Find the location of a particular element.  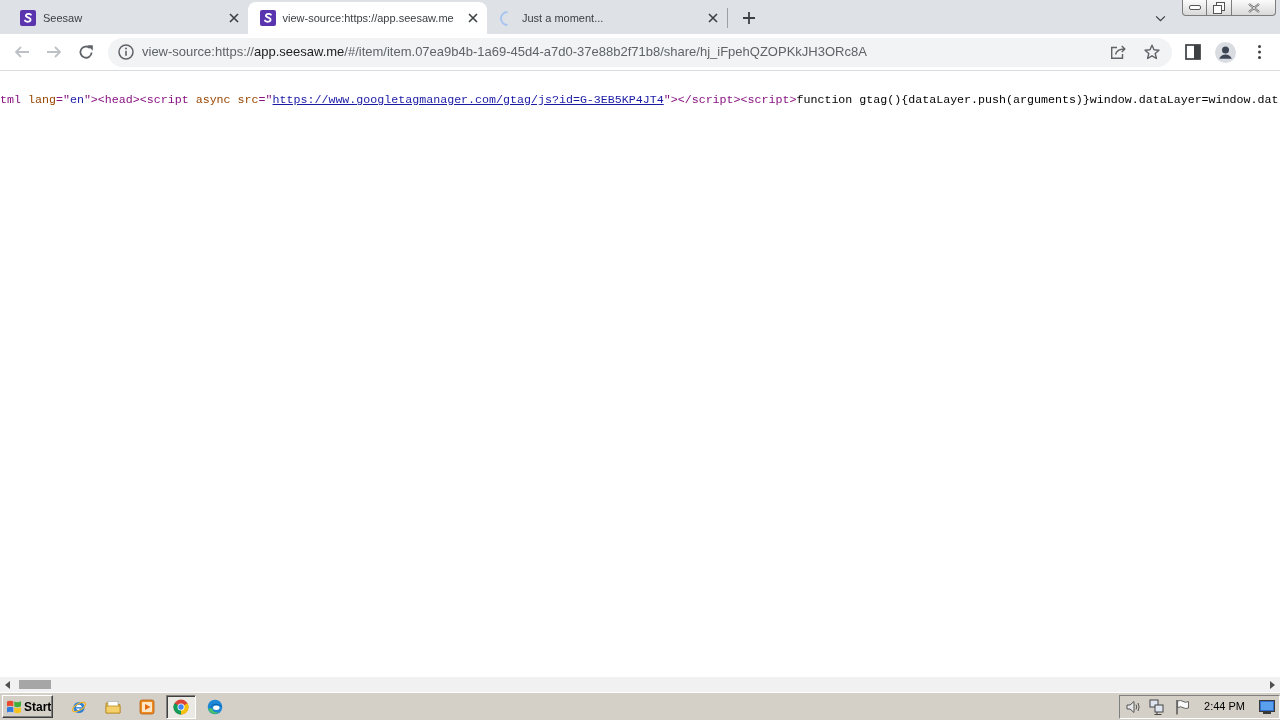

minimize-icon is located at coordinates (1194, 7).